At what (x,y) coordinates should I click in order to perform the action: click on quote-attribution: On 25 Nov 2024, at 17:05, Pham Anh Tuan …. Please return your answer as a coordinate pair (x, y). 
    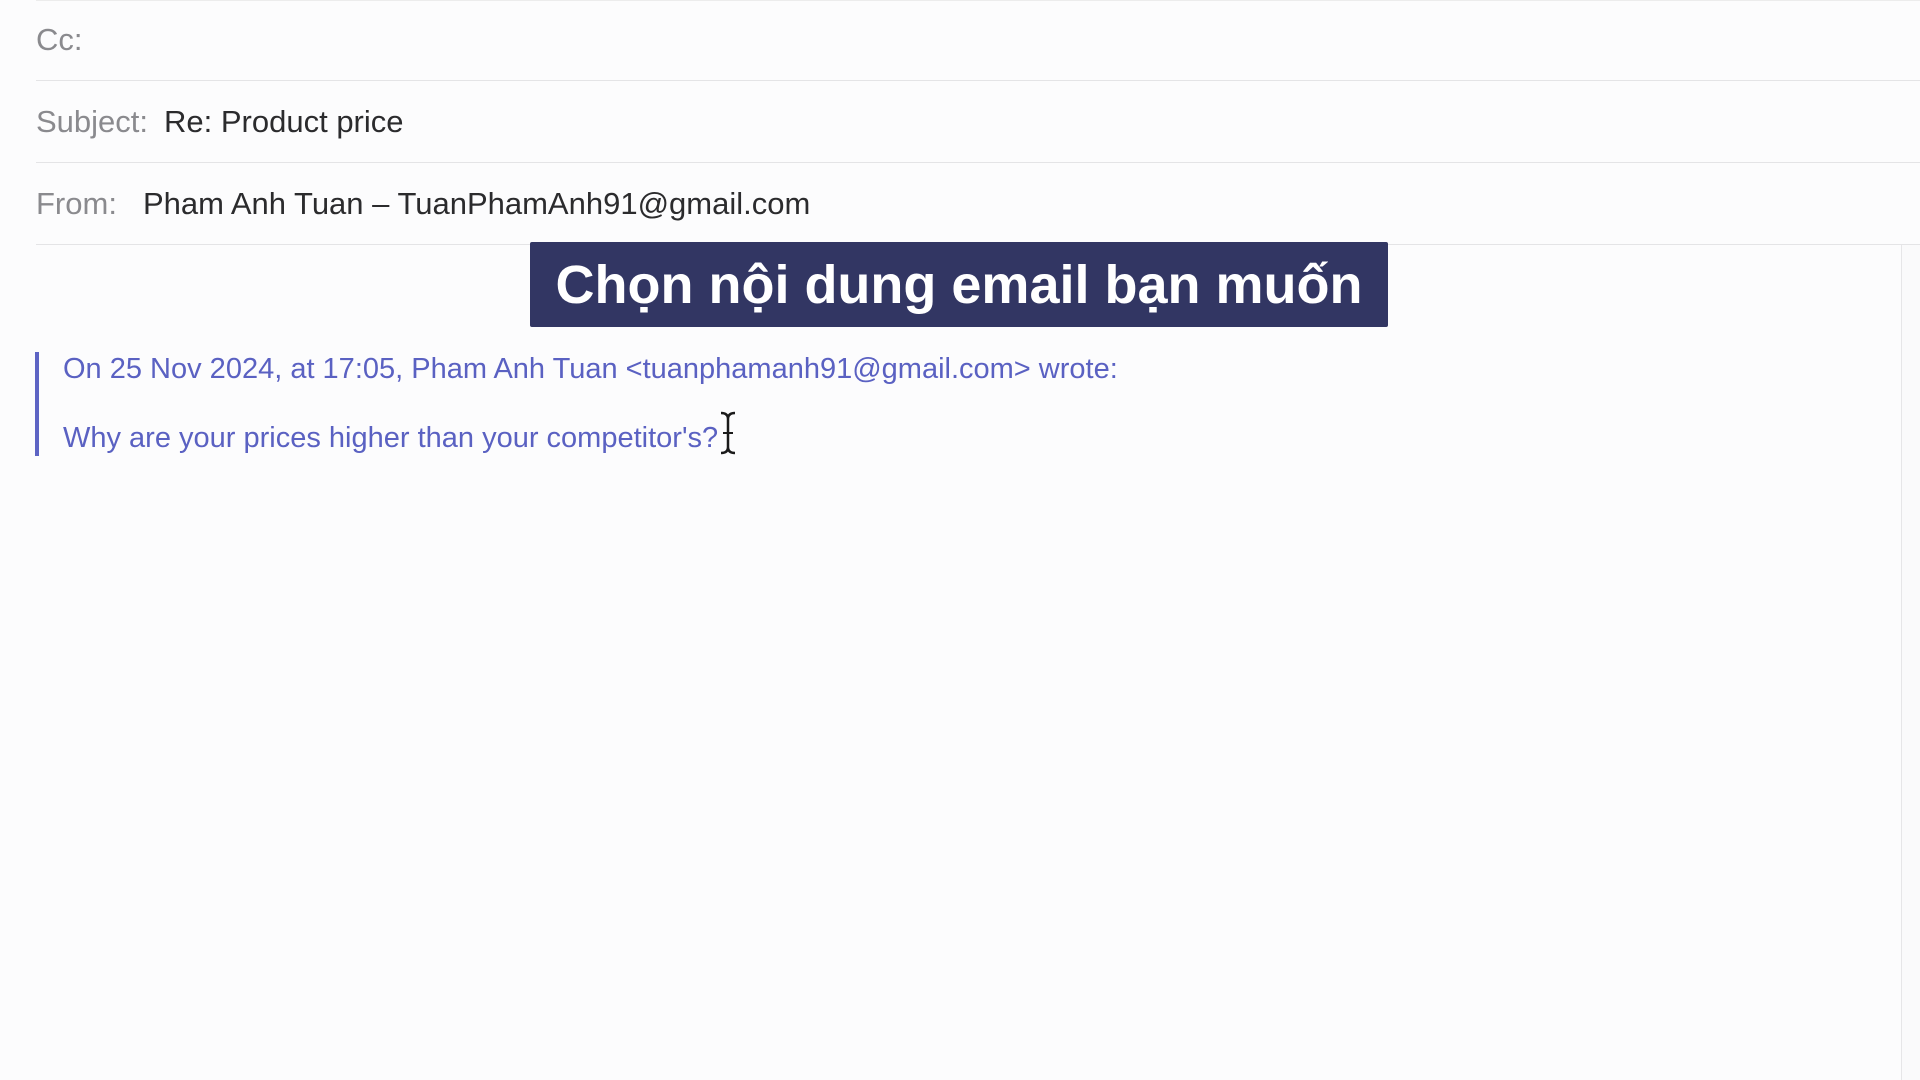
    Looking at the image, I should click on (590, 369).